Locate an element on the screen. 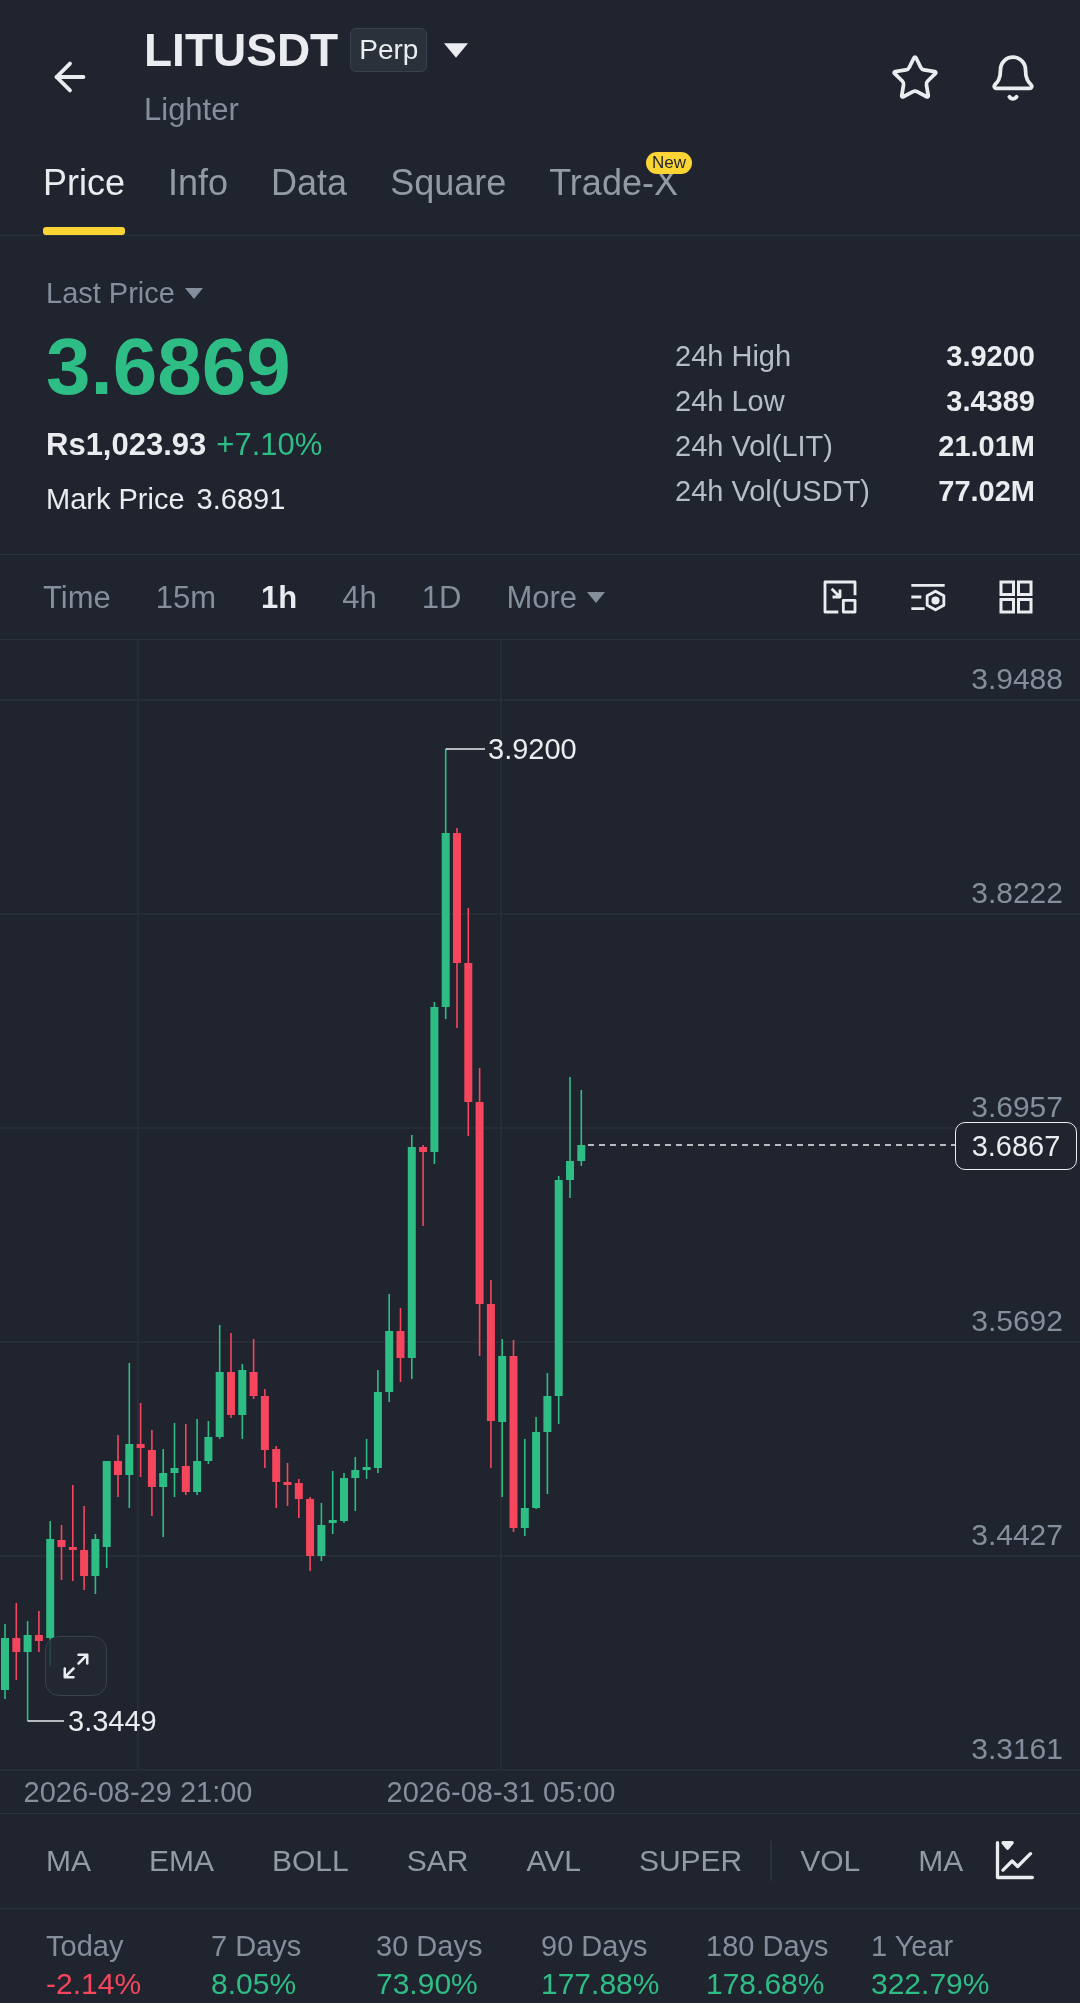 The height and width of the screenshot is (2003, 1080). price-axis-label: 3.5692 is located at coordinates (1017, 1320).